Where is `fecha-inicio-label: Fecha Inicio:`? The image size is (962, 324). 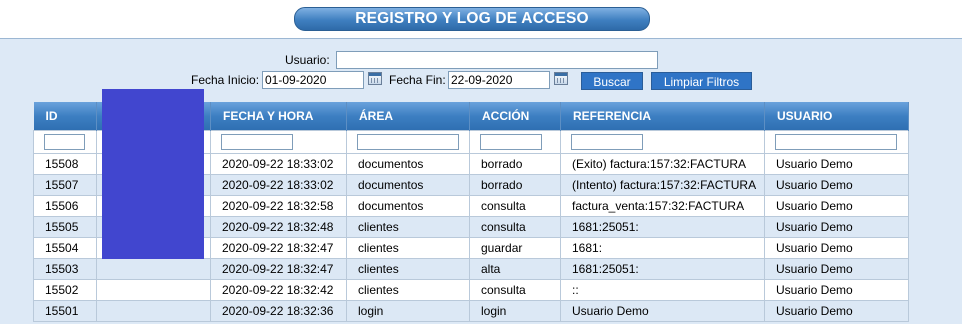 fecha-inicio-label: Fecha Inicio: is located at coordinates (225, 80).